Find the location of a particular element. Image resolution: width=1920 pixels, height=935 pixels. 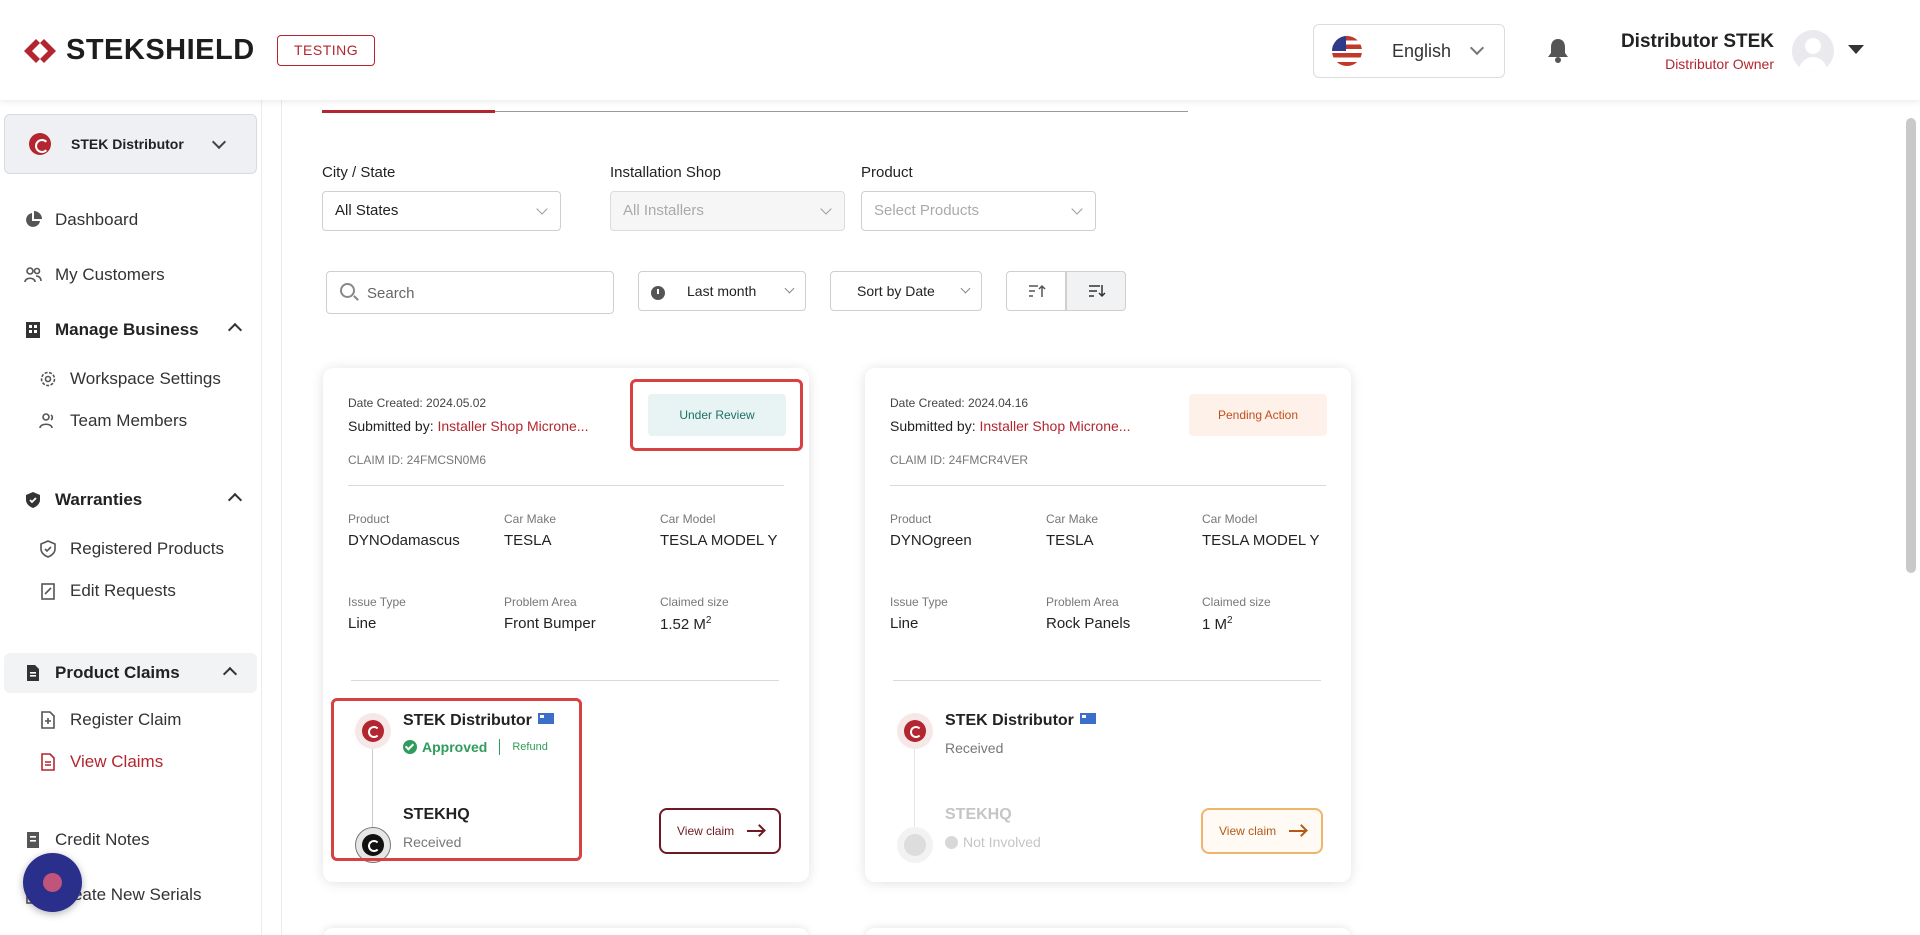

sidebar-item-label: Credit Notes is located at coordinates (102, 839).